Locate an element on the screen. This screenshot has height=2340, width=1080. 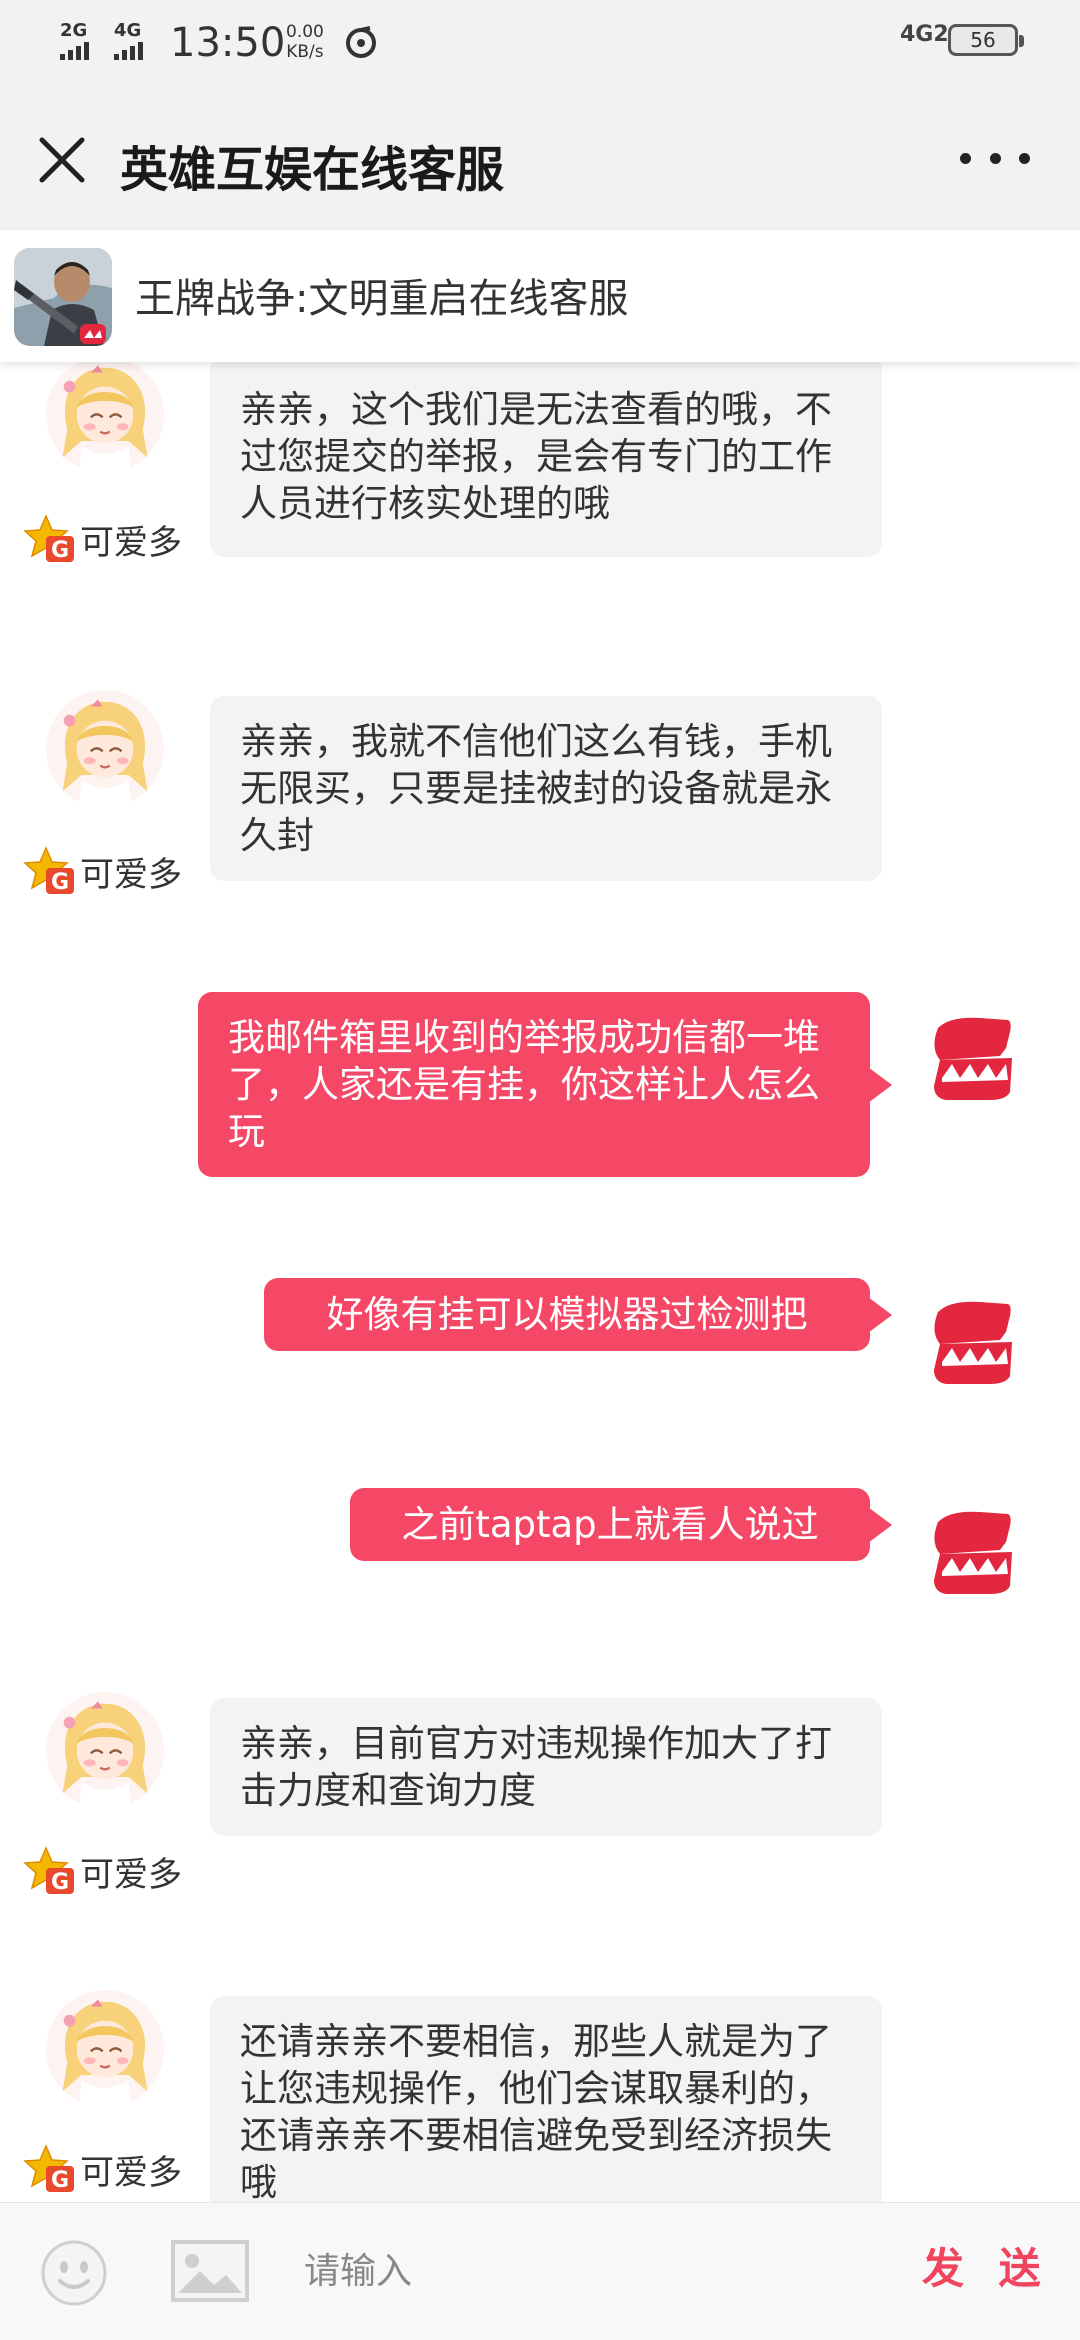
more-icon is located at coordinates (995, 158).